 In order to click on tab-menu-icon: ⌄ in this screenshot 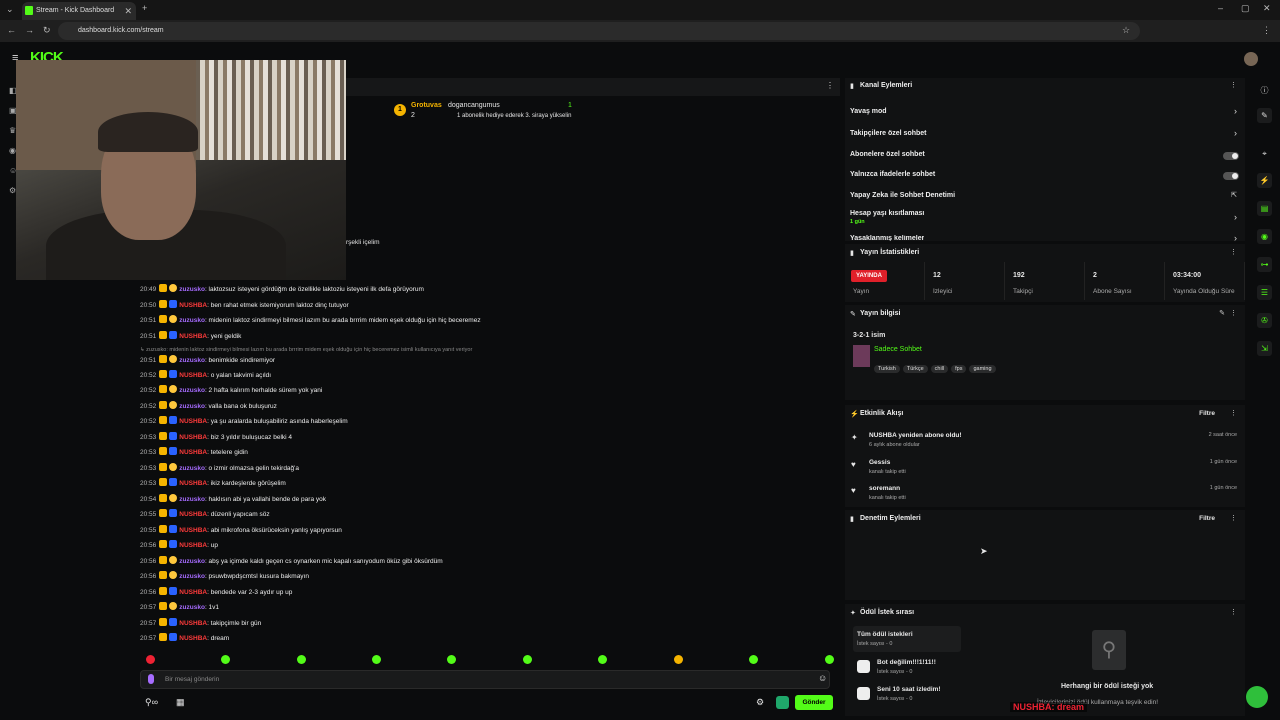, I will do `click(10, 9)`.